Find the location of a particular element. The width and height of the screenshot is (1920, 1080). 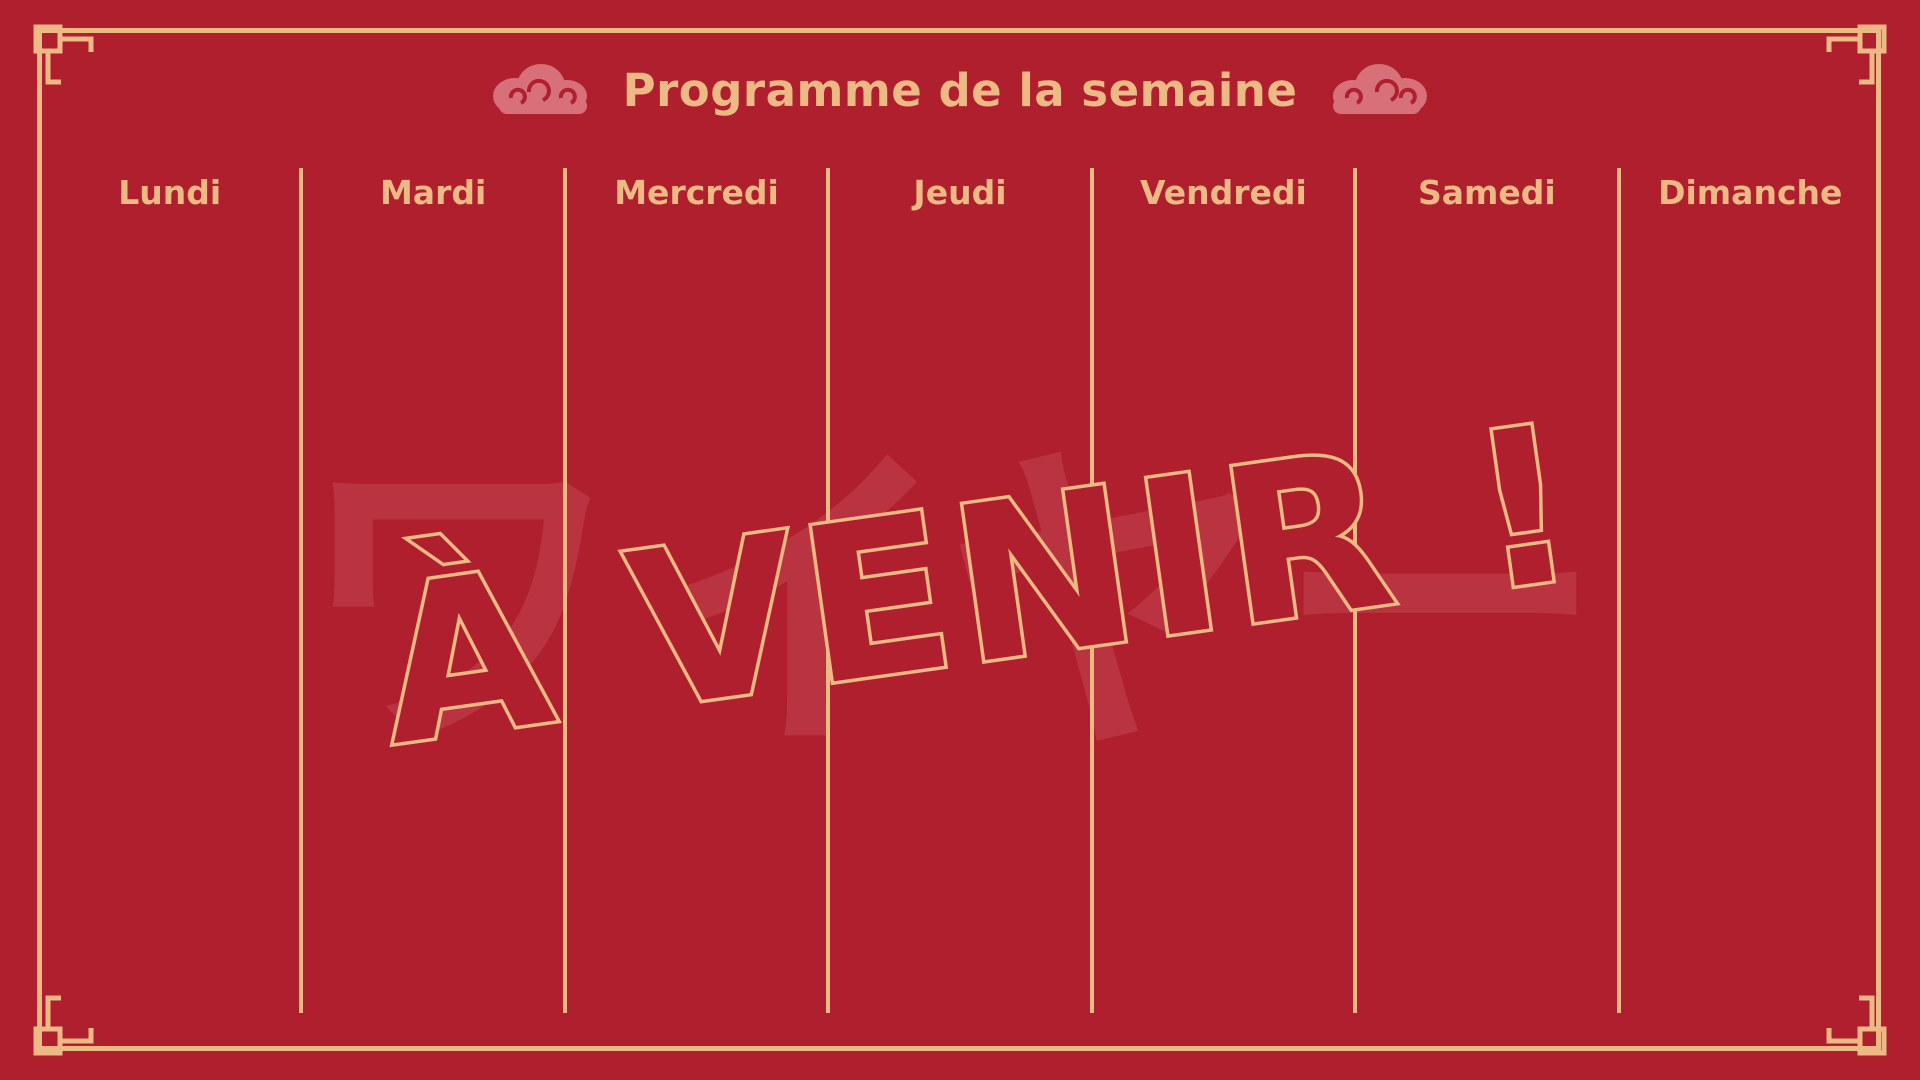

day-column-vendredi: Vendredi is located at coordinates (1221, 590).